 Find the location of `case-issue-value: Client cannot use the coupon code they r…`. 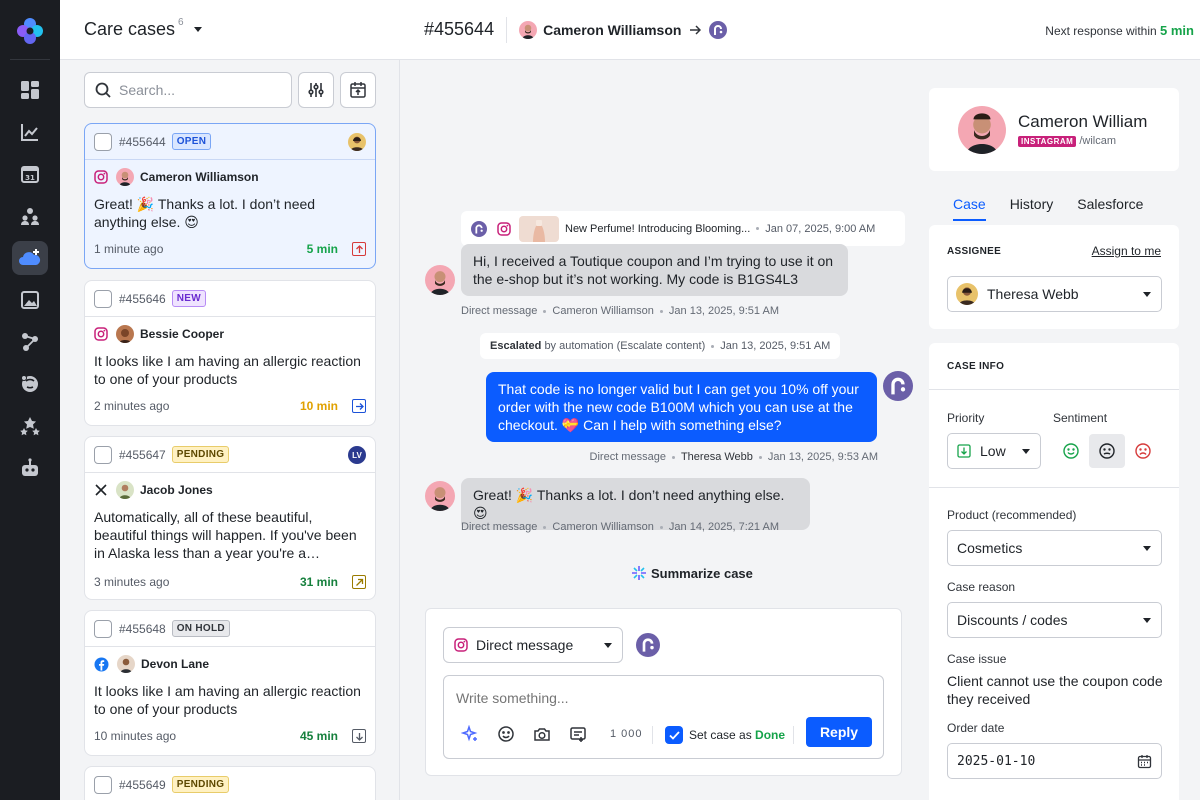

case-issue-value: Client cannot use the coupon code they r… is located at coordinates (1055, 690).